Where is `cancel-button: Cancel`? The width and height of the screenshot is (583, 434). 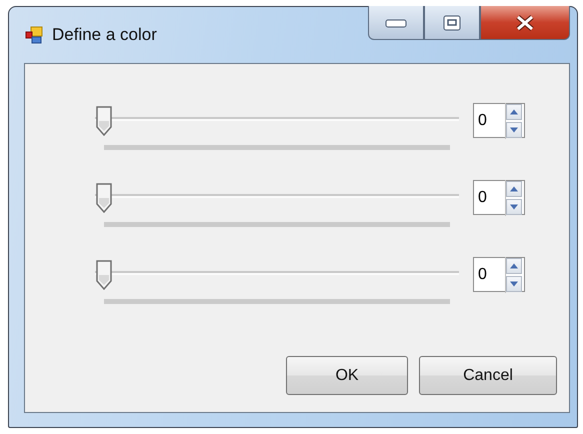 cancel-button: Cancel is located at coordinates (488, 375).